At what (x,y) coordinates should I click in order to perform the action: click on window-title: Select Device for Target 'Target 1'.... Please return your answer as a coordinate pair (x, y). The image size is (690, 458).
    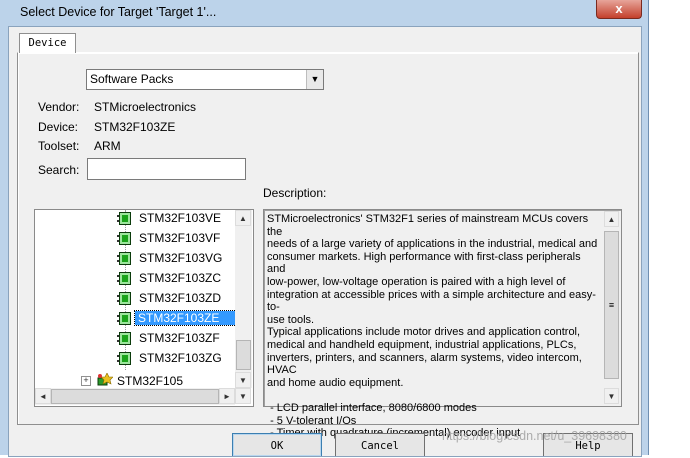
    Looking at the image, I should click on (118, 12).